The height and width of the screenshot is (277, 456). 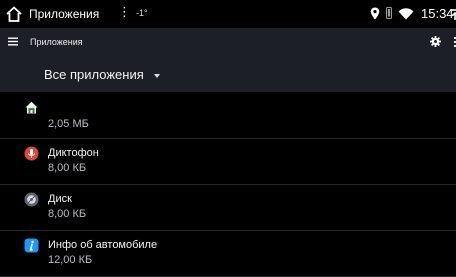 What do you see at coordinates (406, 14) in the screenshot?
I see `wifi-icon` at bounding box center [406, 14].